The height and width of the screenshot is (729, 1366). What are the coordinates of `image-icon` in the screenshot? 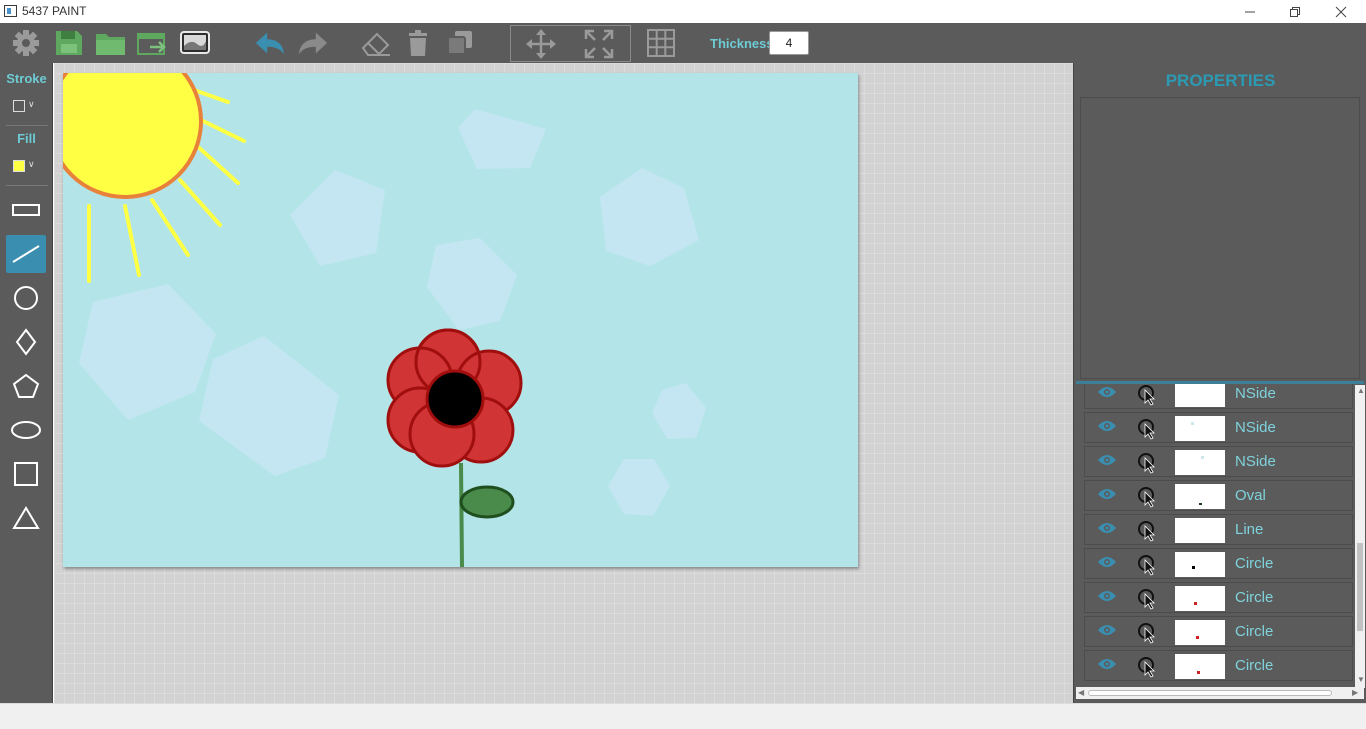 It's located at (195, 42).